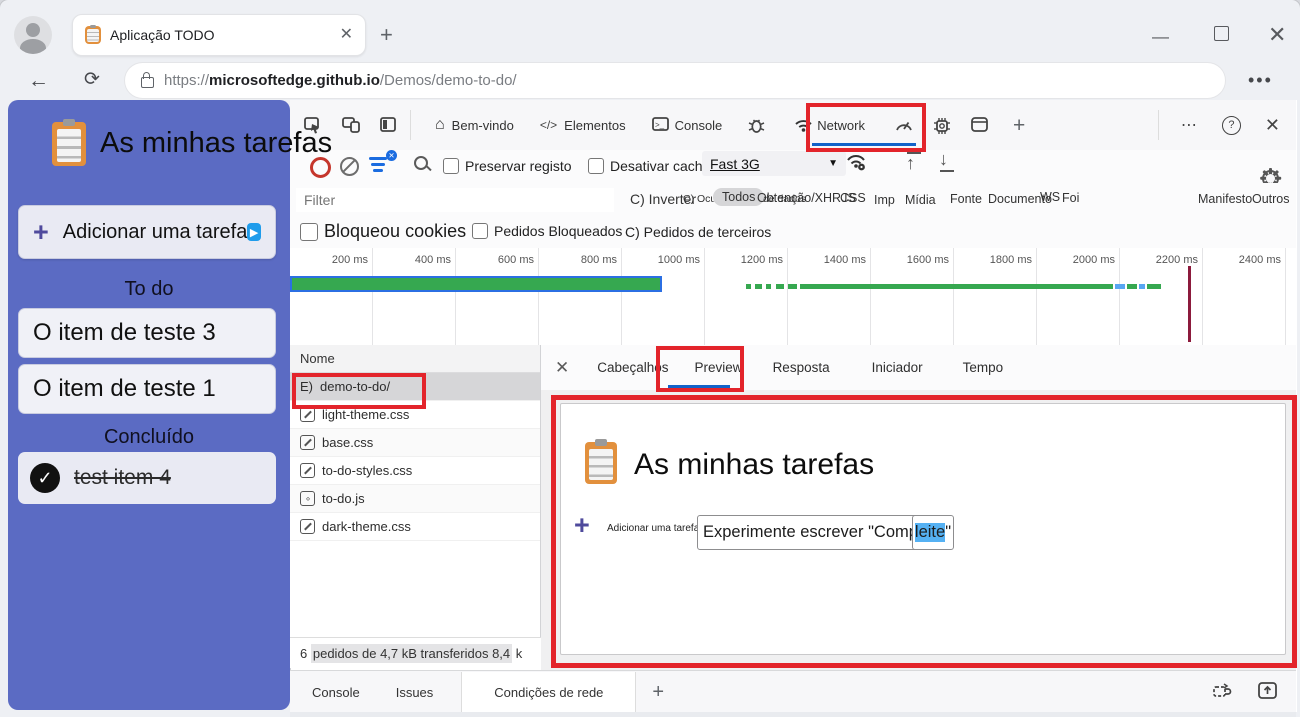 The width and height of the screenshot is (1300, 717). What do you see at coordinates (1189, 125) in the screenshot?
I see `devtools-menu-icon: ⋯` at bounding box center [1189, 125].